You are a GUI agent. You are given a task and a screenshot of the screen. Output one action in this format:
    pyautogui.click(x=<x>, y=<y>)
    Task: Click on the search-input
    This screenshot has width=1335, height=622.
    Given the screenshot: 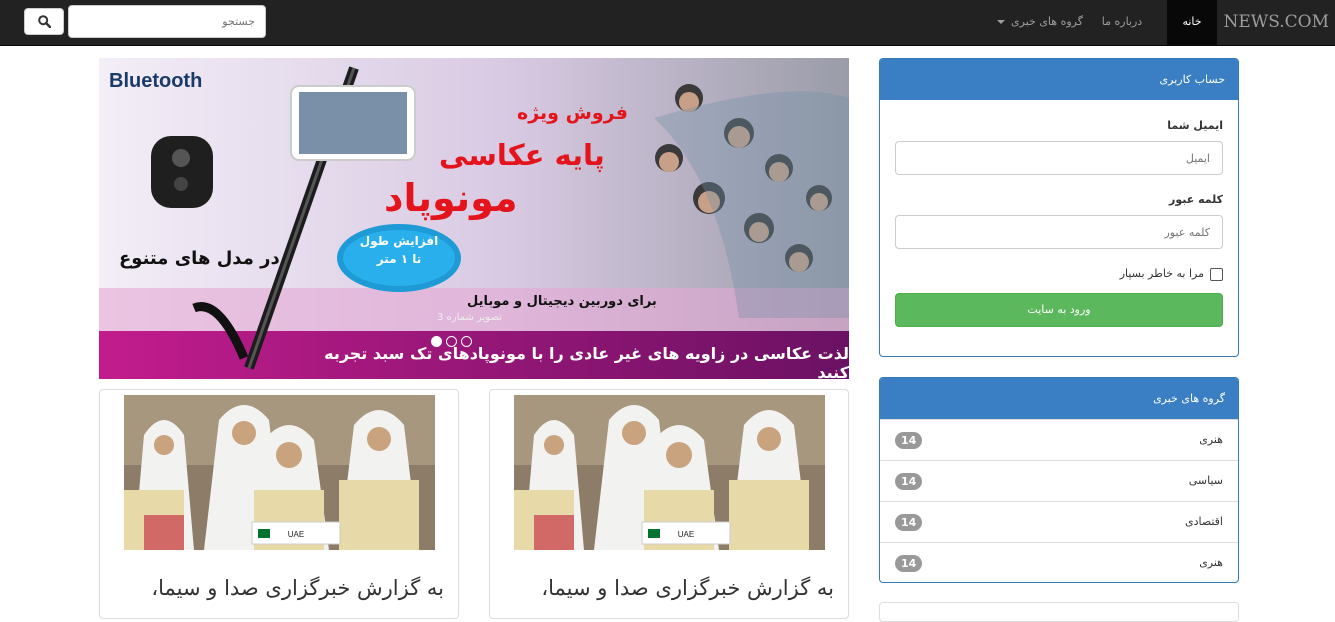 What is the action you would take?
    pyautogui.click(x=167, y=21)
    